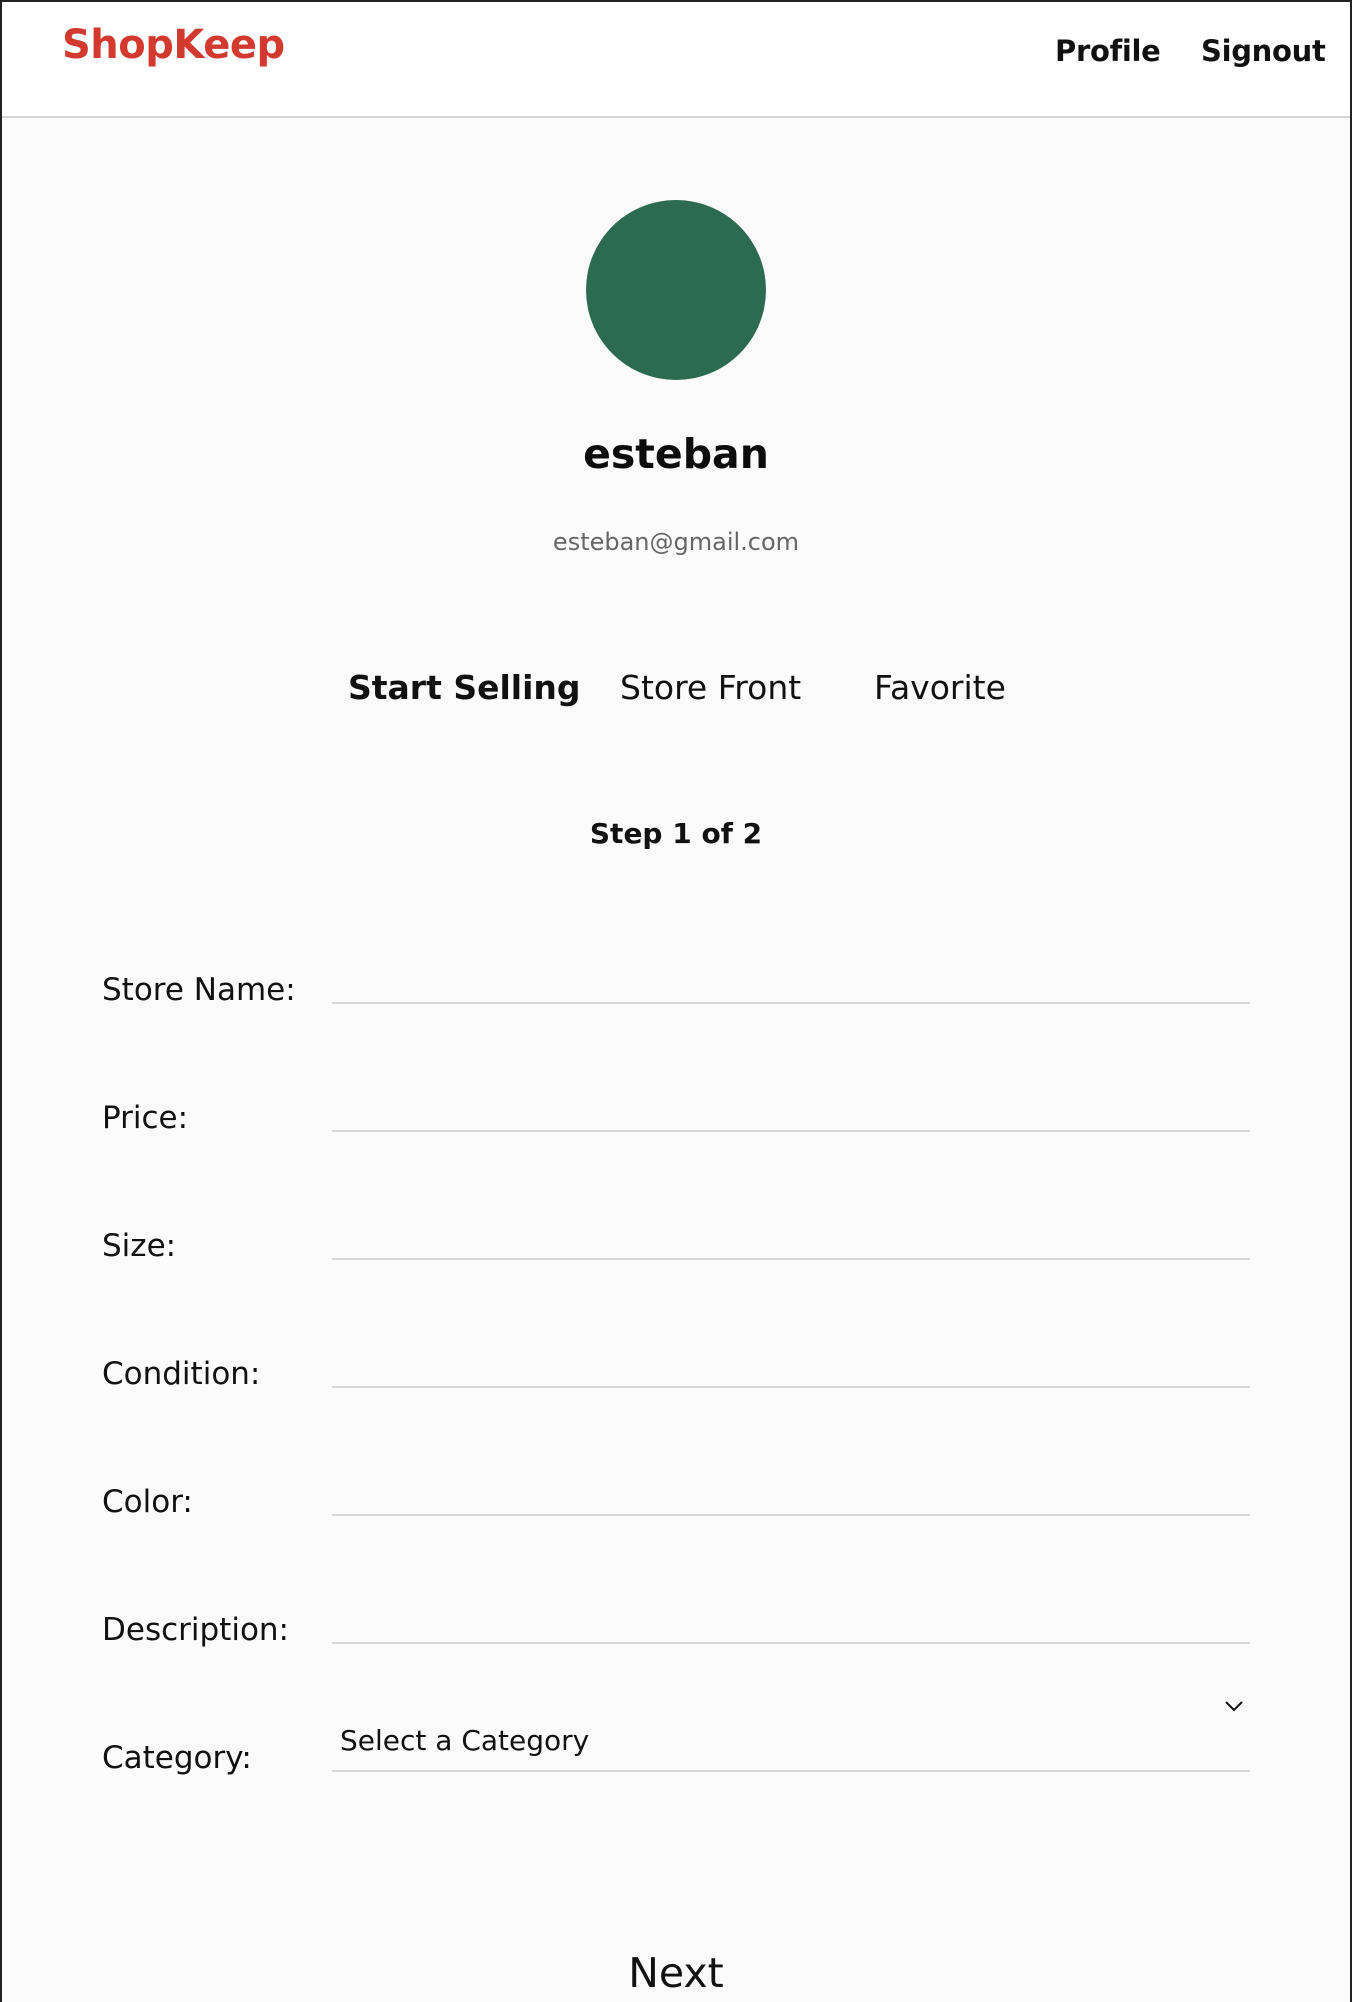 The height and width of the screenshot is (2002, 1352). Describe the element at coordinates (791, 981) in the screenshot. I see `store-name-input` at that location.